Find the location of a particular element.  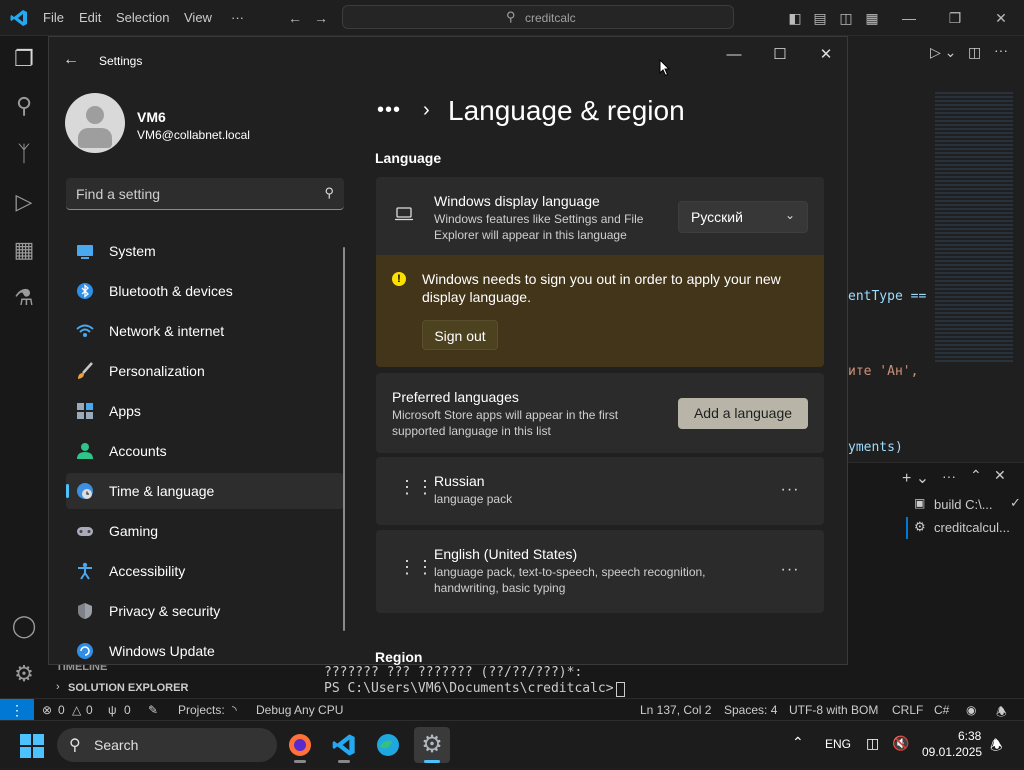

split-editor-icon: ◫ is located at coordinates (974, 52).